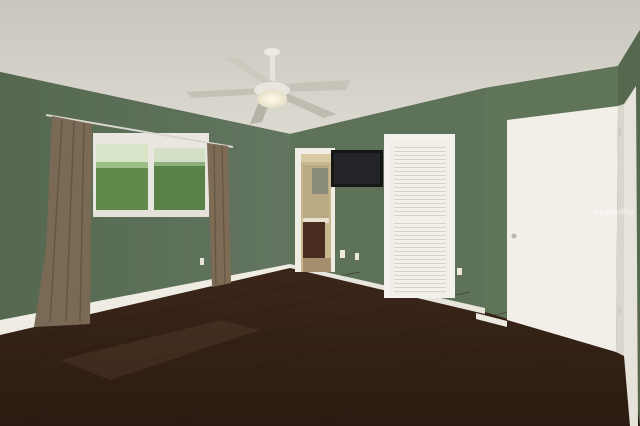 This screenshot has width=640, height=426. I want to click on fan-light, so click(272, 99).